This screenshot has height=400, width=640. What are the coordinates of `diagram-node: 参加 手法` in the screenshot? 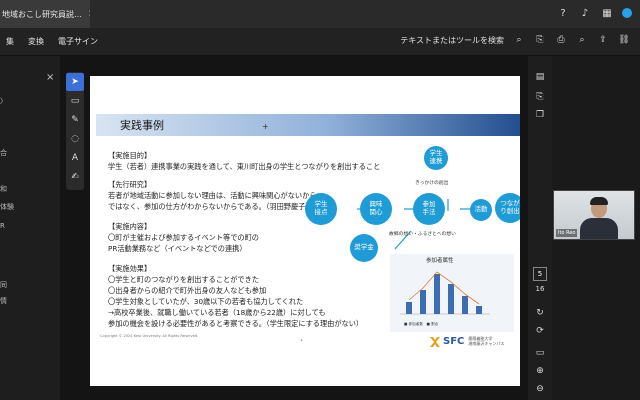 It's located at (429, 209).